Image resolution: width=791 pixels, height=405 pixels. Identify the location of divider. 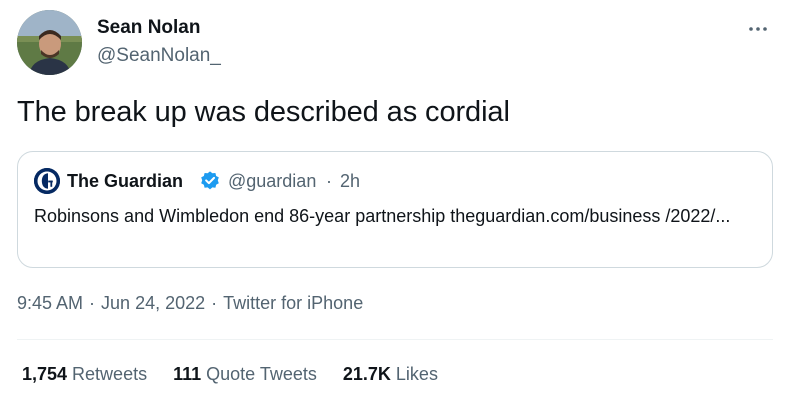
(395, 339).